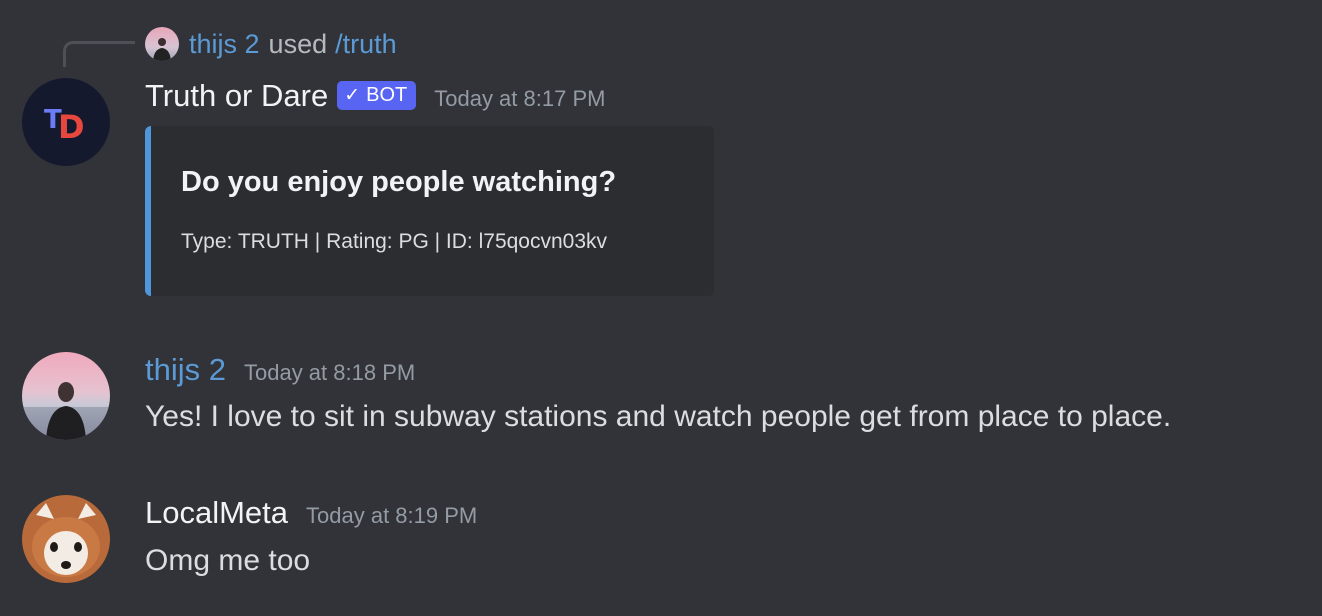 The width and height of the screenshot is (1322, 616). I want to click on red-panda-avatar-icon, so click(66, 539).